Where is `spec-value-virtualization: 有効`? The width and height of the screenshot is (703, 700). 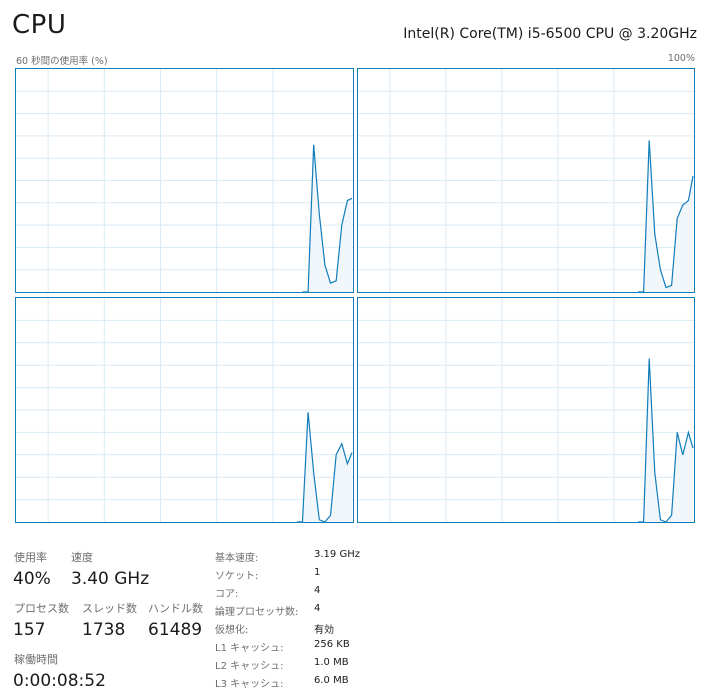
spec-value-virtualization: 有効 is located at coordinates (324, 630).